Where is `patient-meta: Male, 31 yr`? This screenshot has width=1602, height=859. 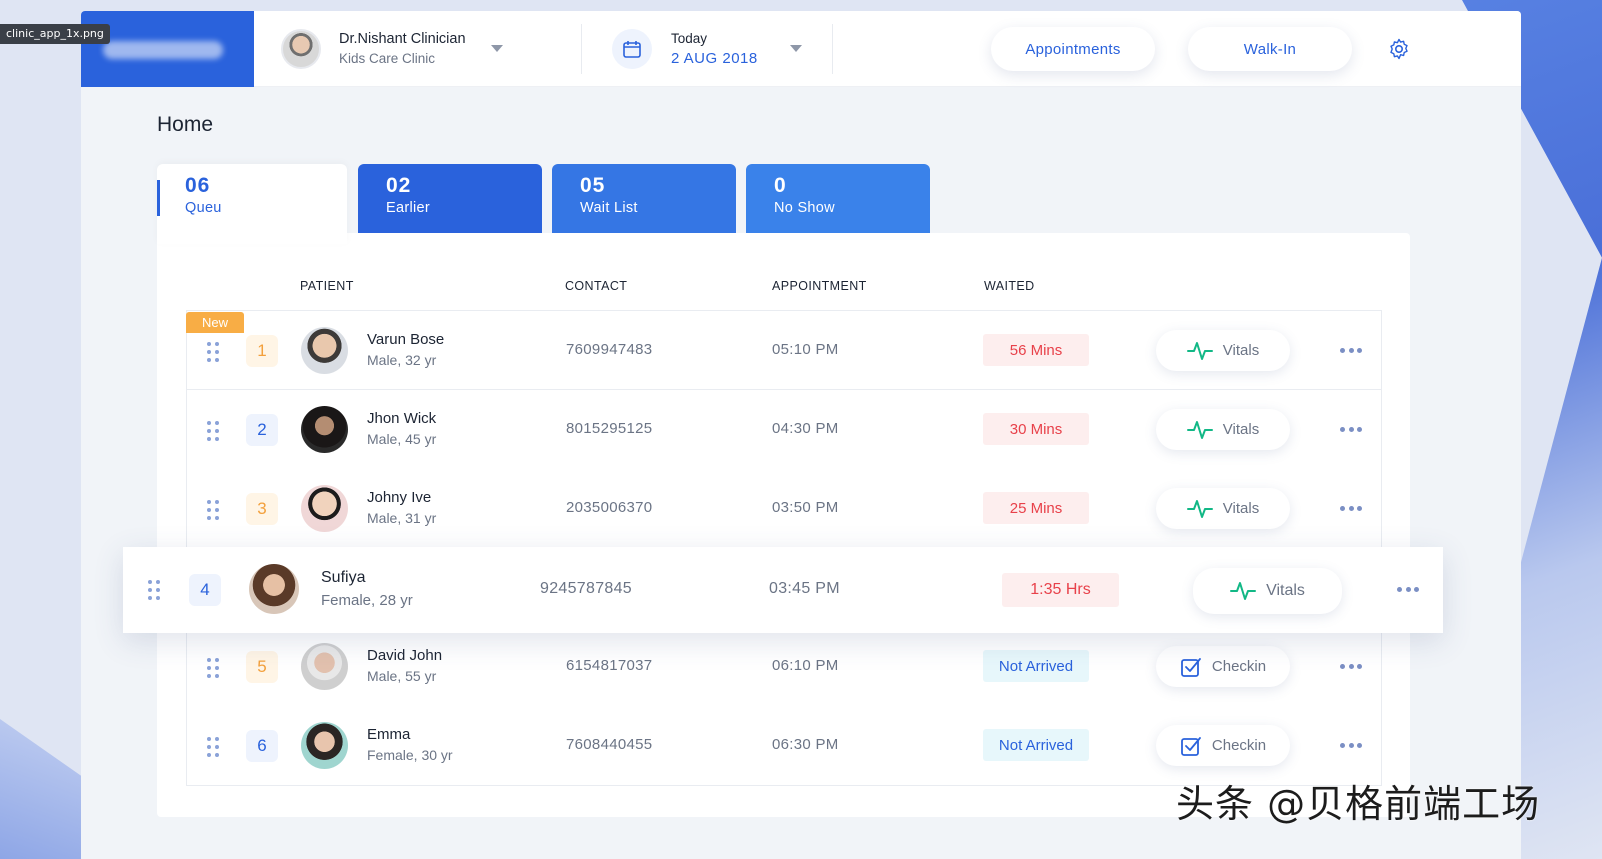
patient-meta: Male, 31 yr is located at coordinates (402, 518).